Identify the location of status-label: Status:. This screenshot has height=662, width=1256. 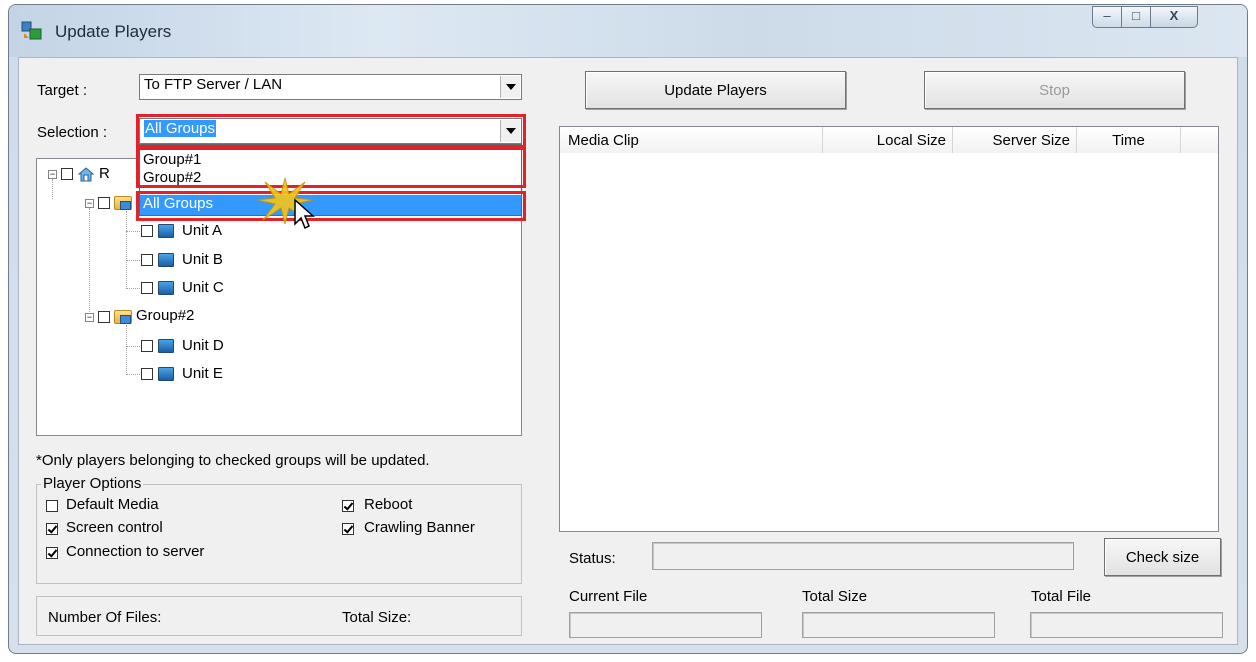
(592, 558).